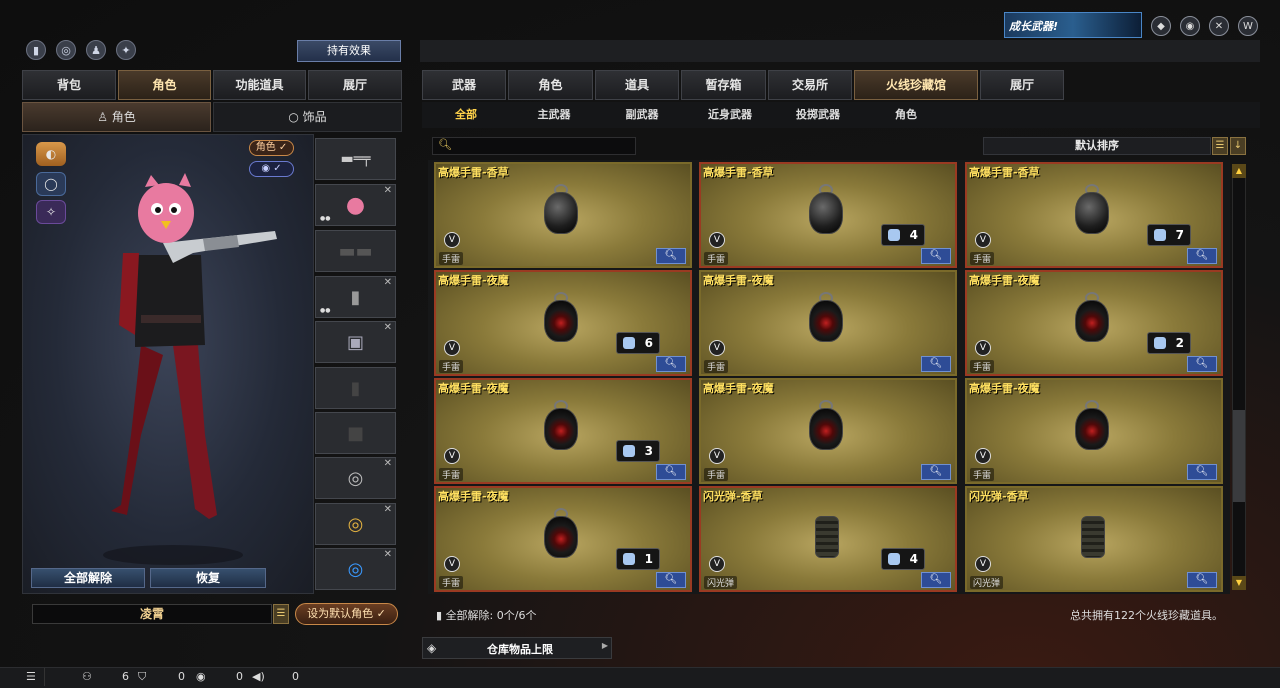 Image resolution: width=1280 pixels, height=688 pixels. I want to click on character-name: 凌霄, so click(152, 614).